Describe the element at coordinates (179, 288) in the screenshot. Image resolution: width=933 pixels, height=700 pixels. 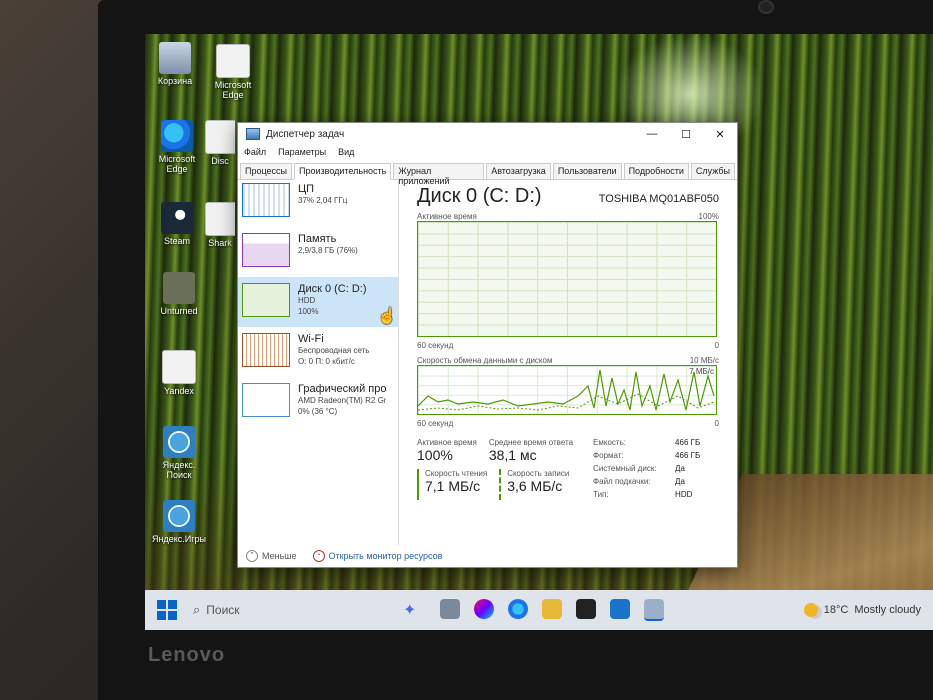
I see `game-icon` at that location.